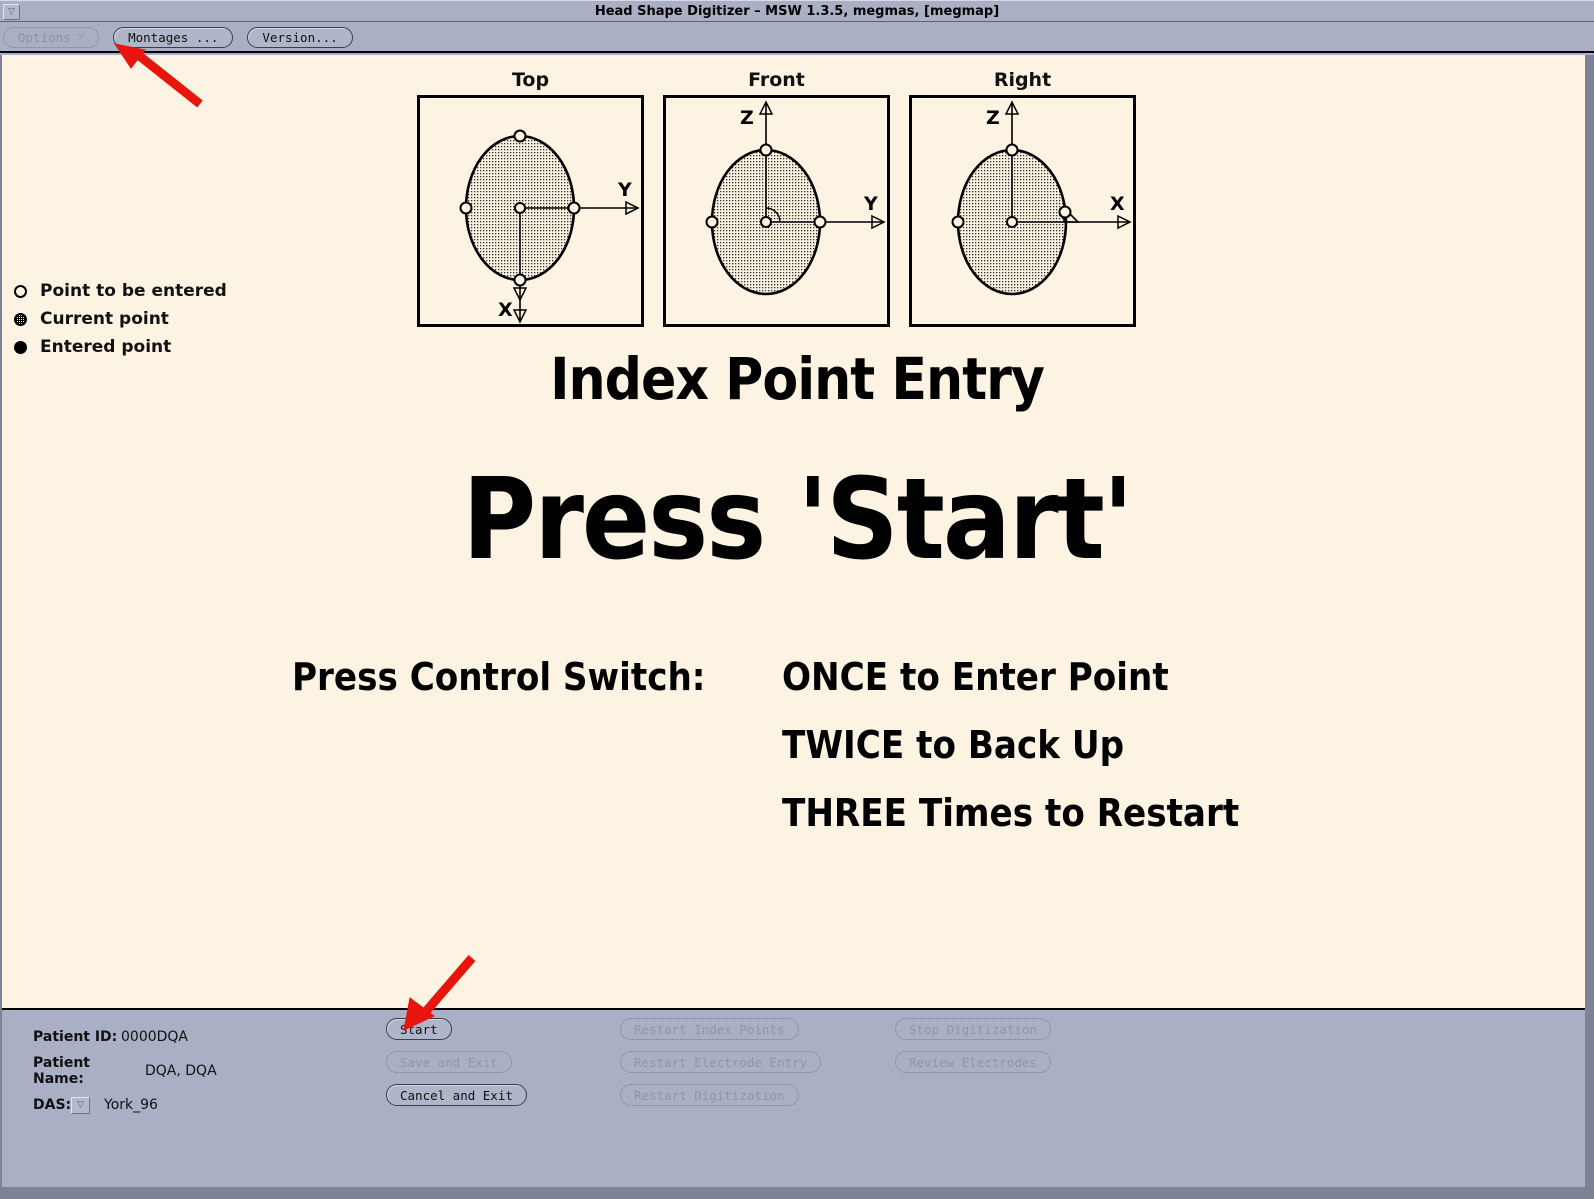 The height and width of the screenshot is (1199, 1594). Describe the element at coordinates (973, 1029) in the screenshot. I see `stop-digitization-button: Stop Digitization` at that location.